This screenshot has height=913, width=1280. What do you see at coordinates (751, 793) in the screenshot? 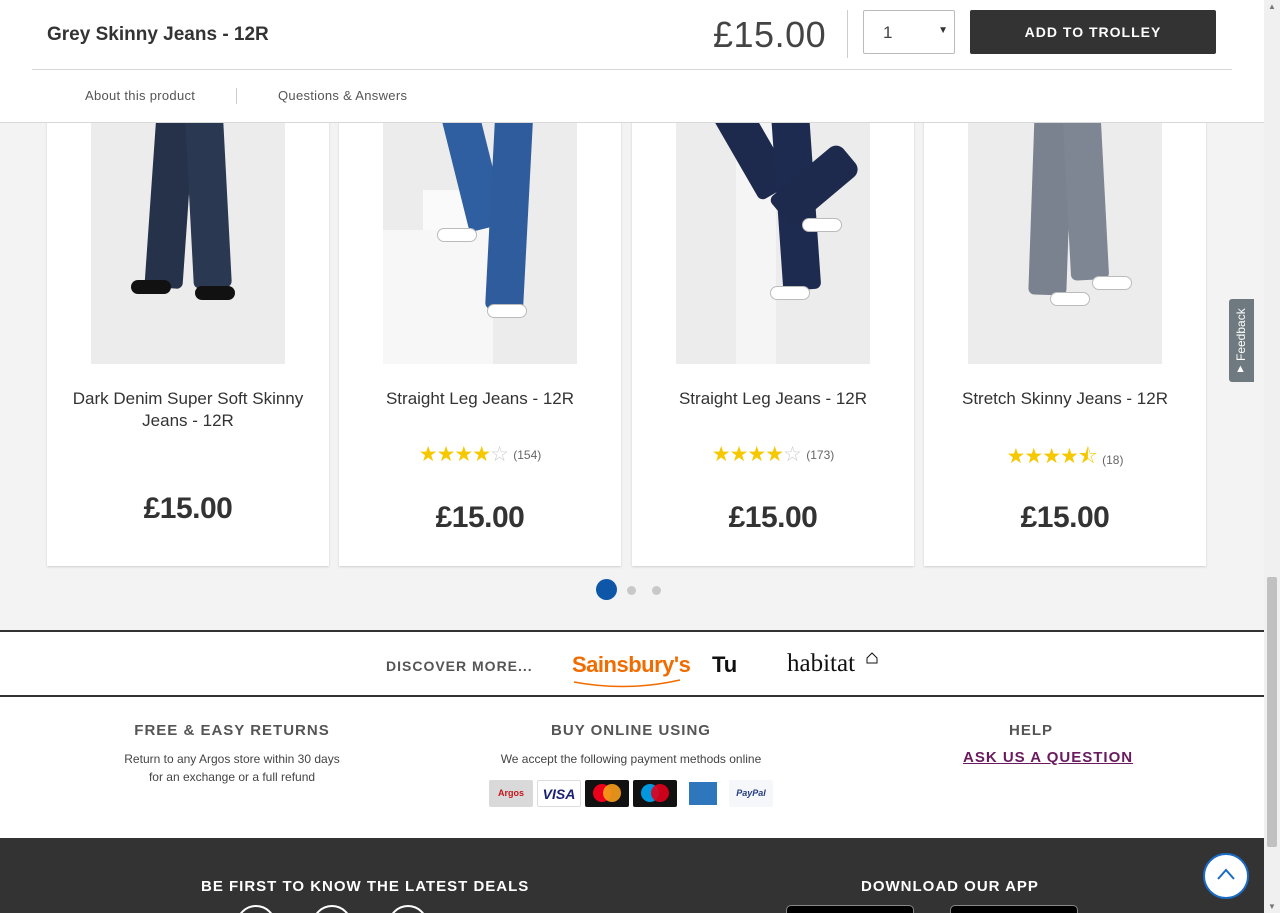
I see `paypal-icon: PayPal` at bounding box center [751, 793].